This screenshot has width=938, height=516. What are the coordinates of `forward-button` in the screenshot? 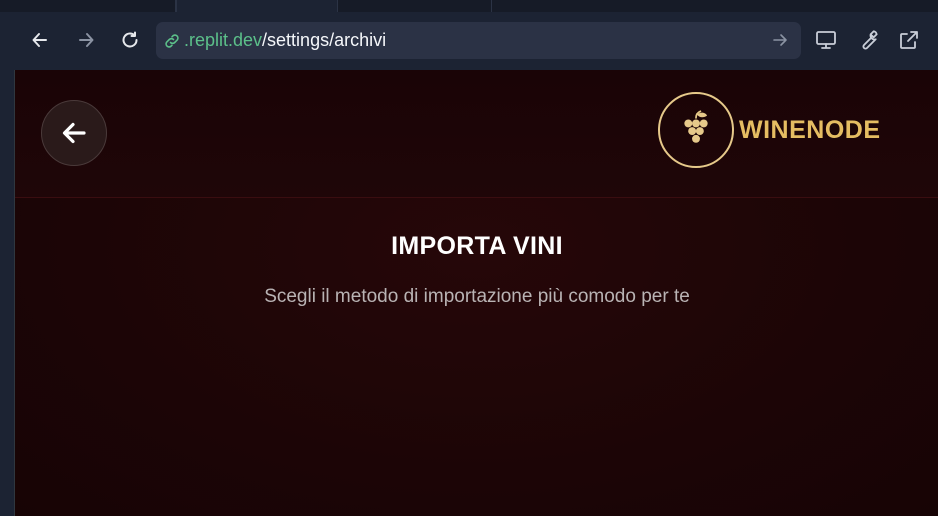 It's located at (86, 40).